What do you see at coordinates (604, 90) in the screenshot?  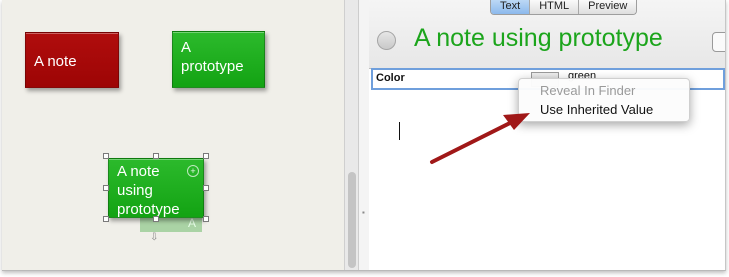 I see `menu-item-reveal-in-finder: Reveal In Finder` at bounding box center [604, 90].